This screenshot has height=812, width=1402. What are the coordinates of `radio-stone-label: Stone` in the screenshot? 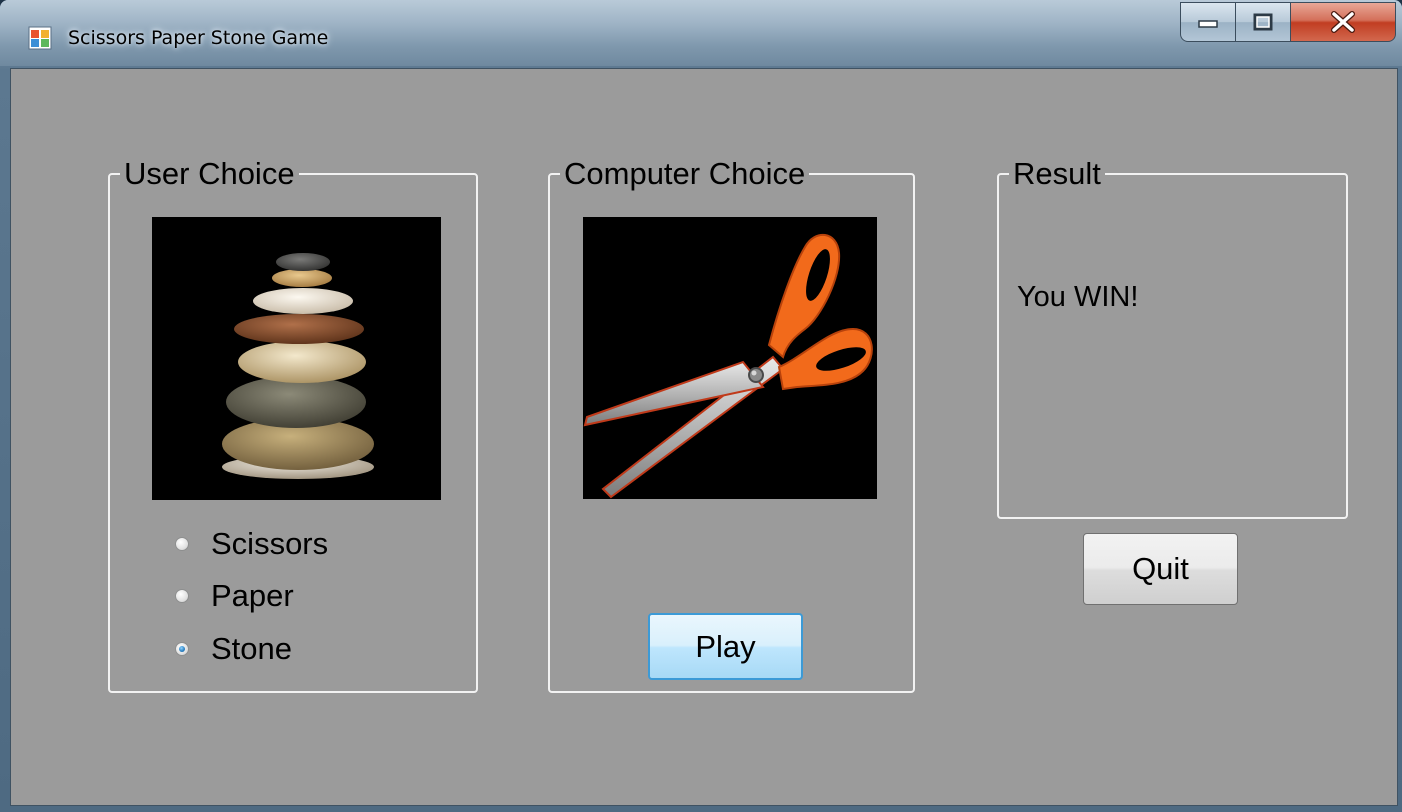 It's located at (251, 649).